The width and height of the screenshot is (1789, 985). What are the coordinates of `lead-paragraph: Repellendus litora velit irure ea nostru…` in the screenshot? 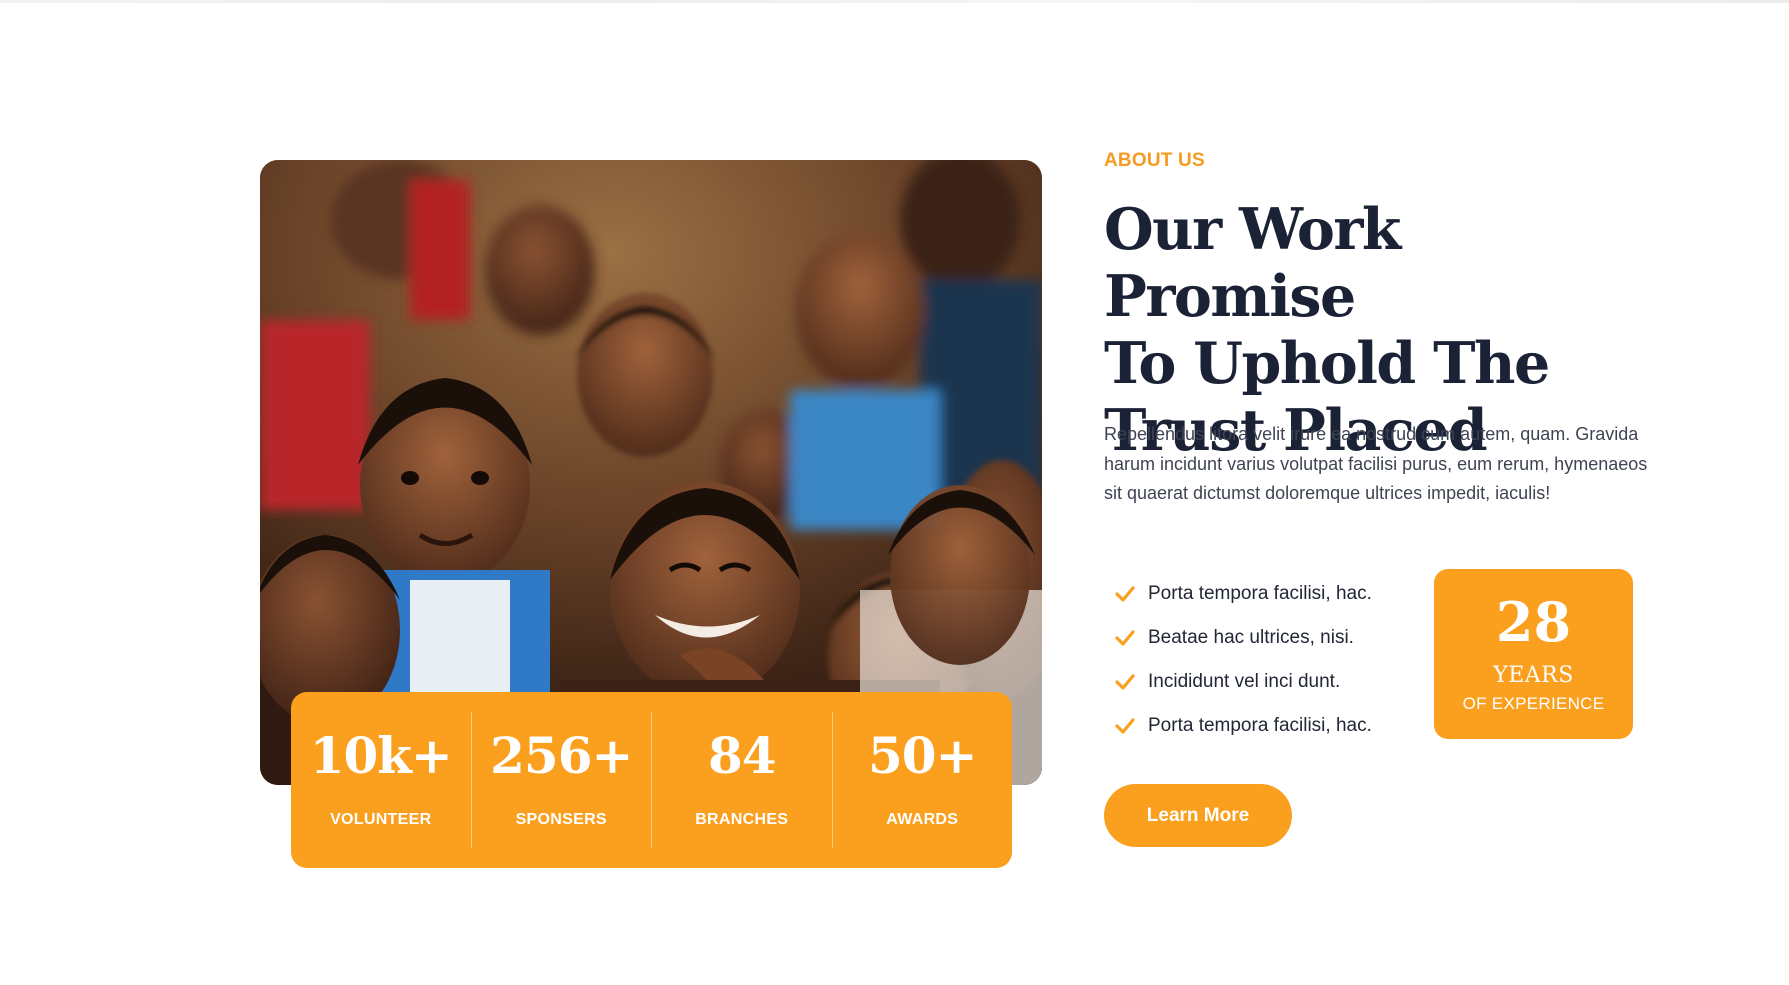 It's located at (1376, 463).